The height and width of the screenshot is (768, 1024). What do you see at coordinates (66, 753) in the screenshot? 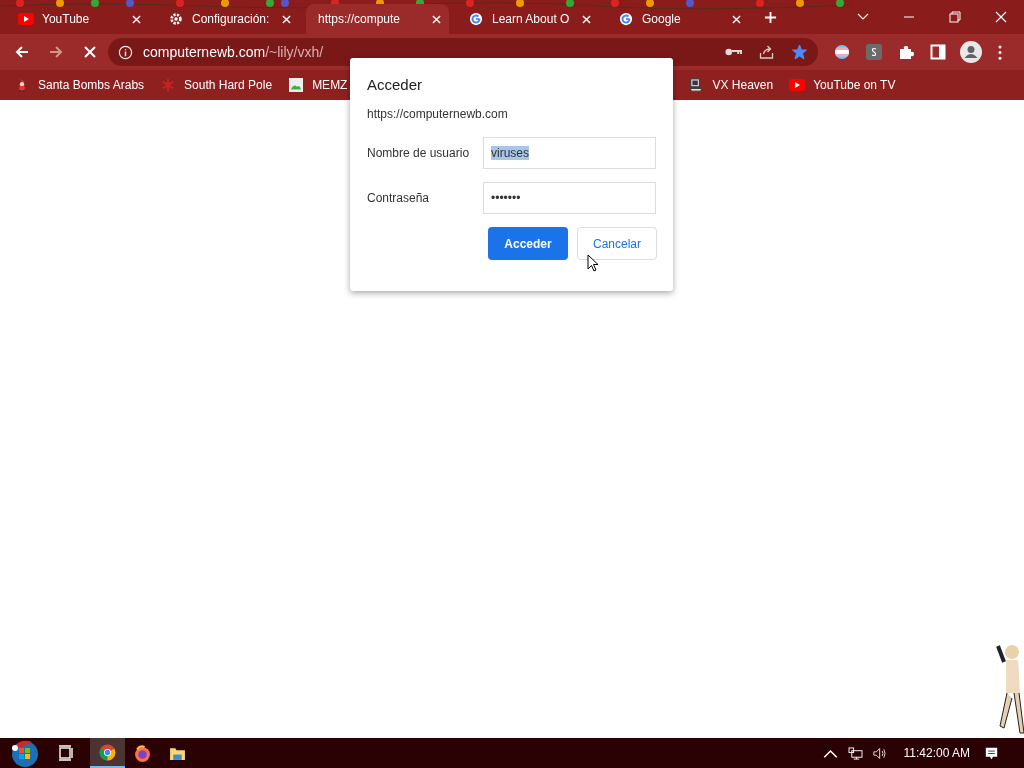
I see `task-view-icon` at bounding box center [66, 753].